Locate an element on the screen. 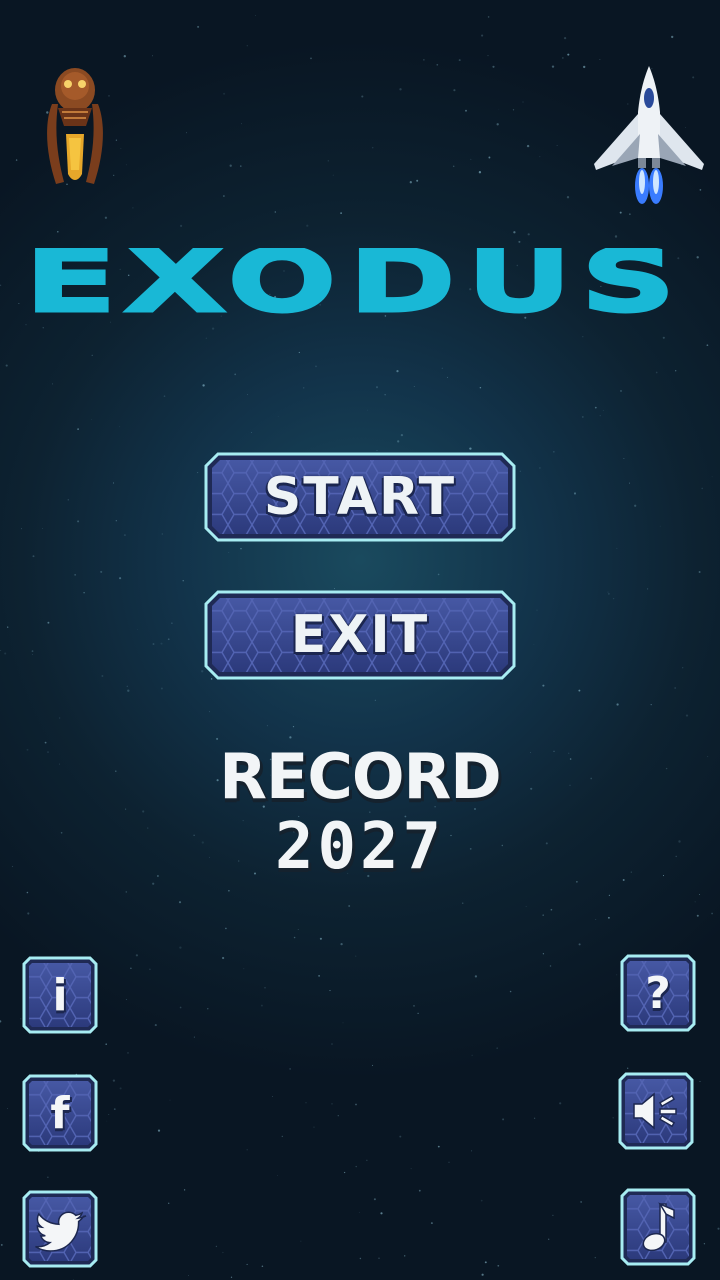  exit-button-label: EXIT is located at coordinates (360, 635).